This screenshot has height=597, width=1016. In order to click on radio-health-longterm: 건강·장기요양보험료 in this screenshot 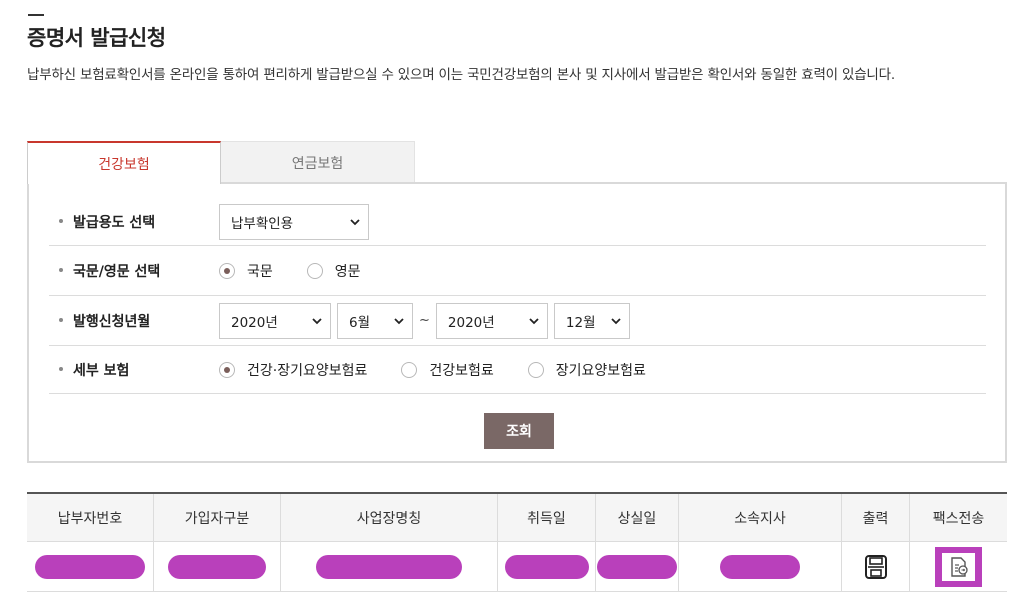, I will do `click(293, 370)`.